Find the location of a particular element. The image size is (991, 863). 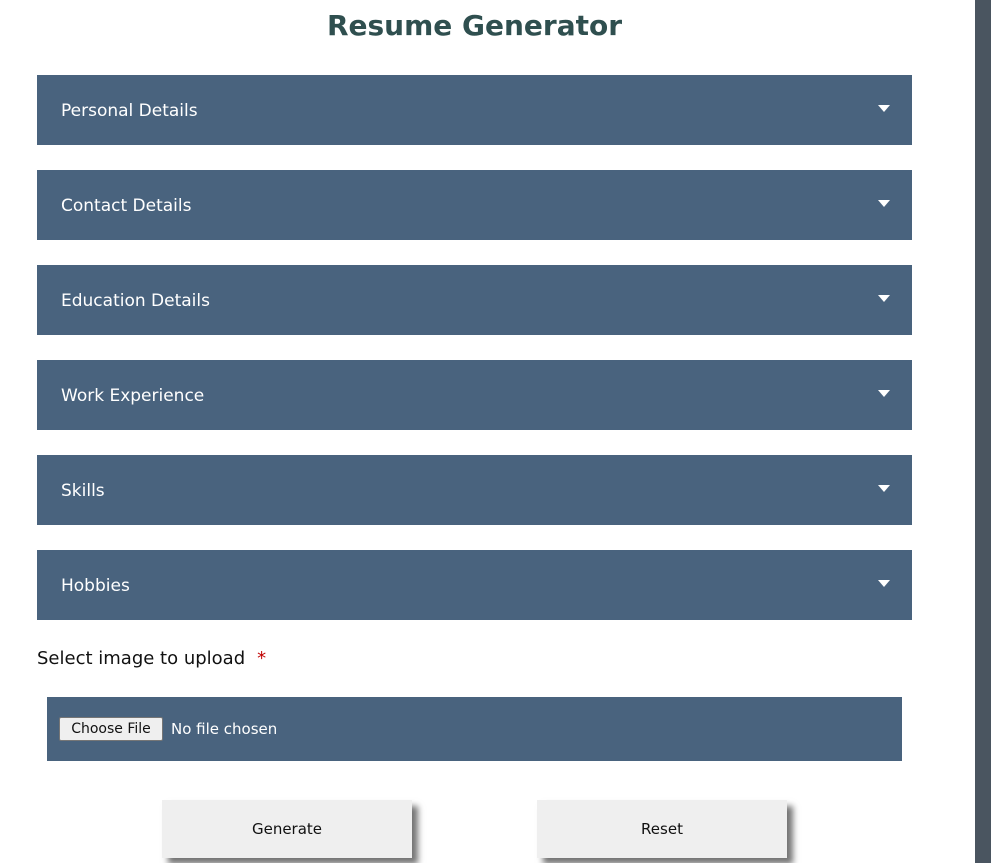

reset-button: Reset is located at coordinates (662, 829).